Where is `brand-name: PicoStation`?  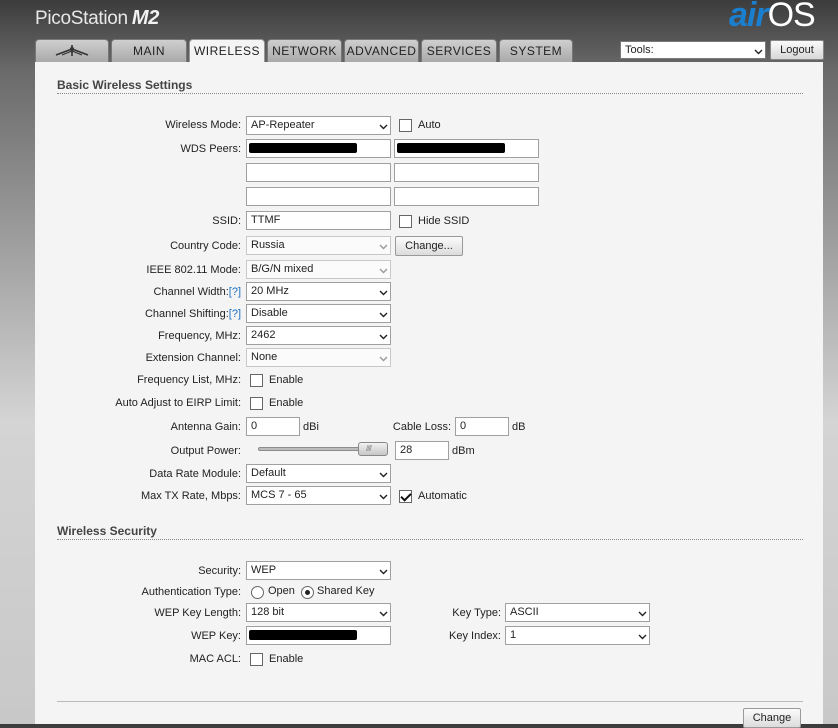 brand-name: PicoStation is located at coordinates (81, 18).